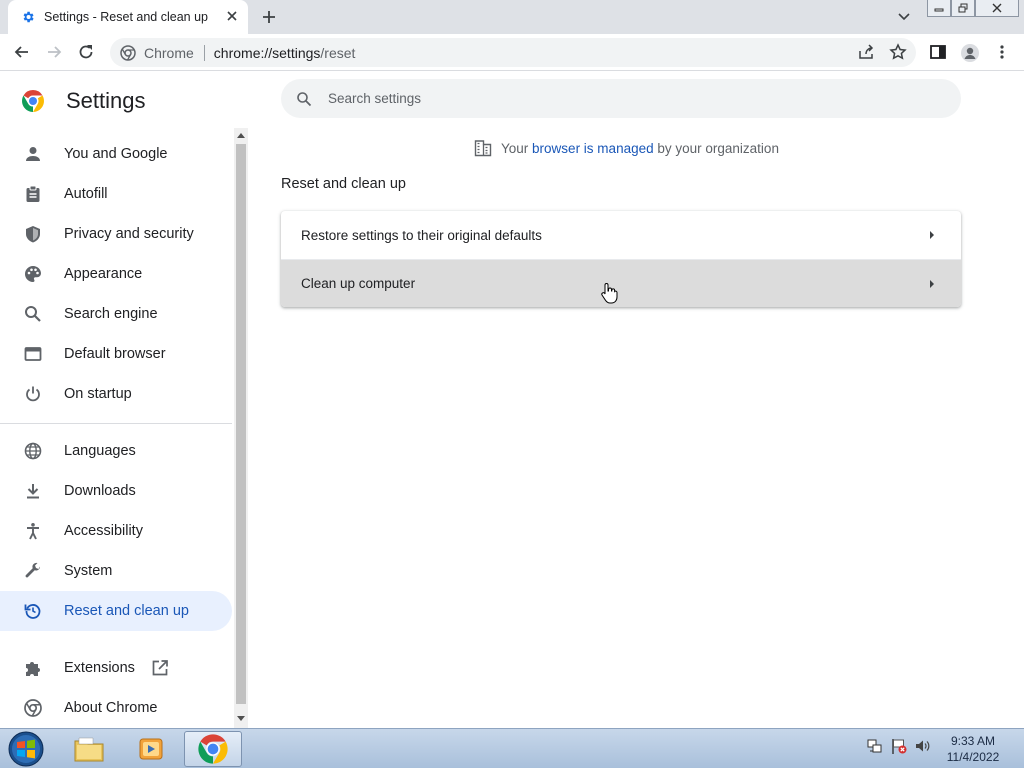 The width and height of the screenshot is (1024, 768). Describe the element at coordinates (1002, 52) in the screenshot. I see `more-menu-icon` at that location.